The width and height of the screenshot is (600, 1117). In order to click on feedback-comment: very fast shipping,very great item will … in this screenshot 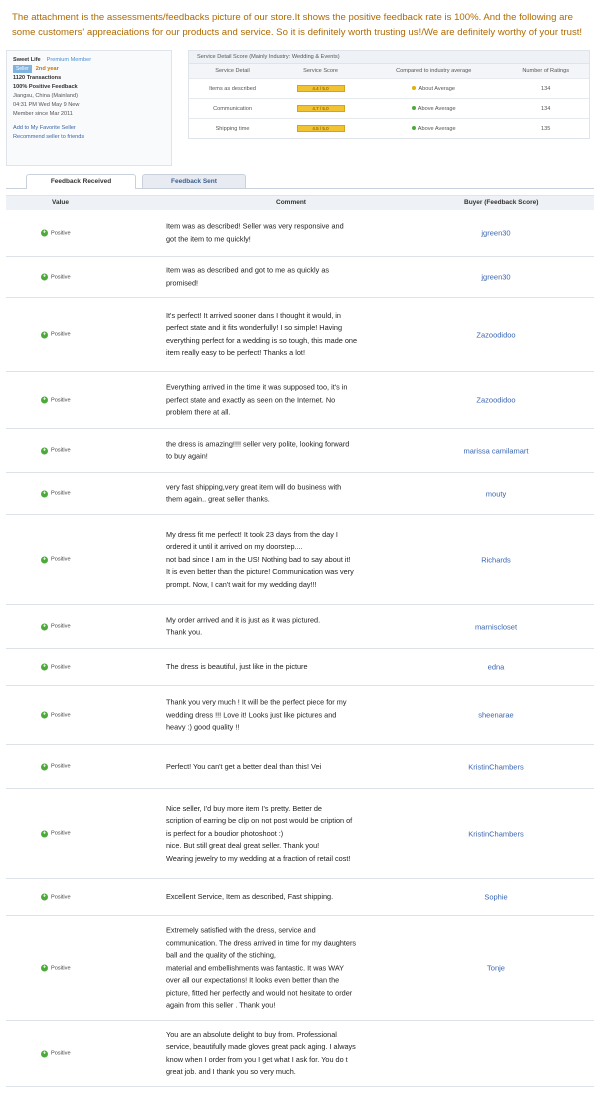, I will do `click(254, 493)`.